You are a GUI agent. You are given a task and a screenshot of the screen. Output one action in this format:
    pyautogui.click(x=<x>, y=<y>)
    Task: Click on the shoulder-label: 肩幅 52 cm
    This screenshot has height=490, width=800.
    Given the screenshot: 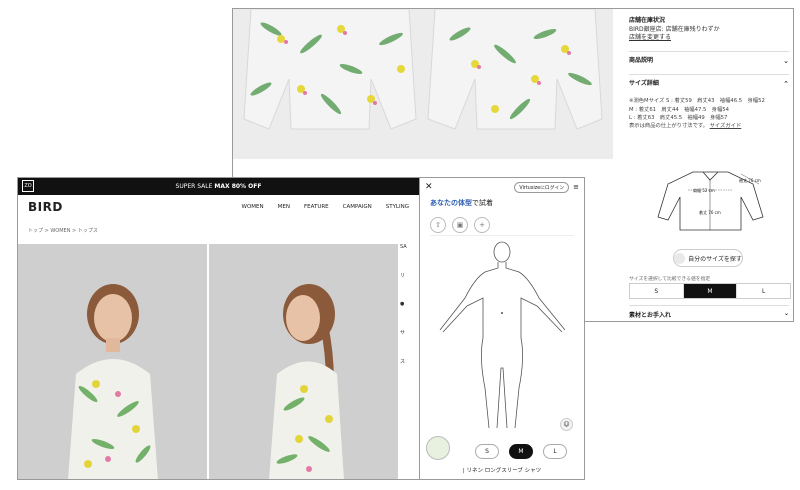 What is the action you would take?
    pyautogui.click(x=704, y=190)
    